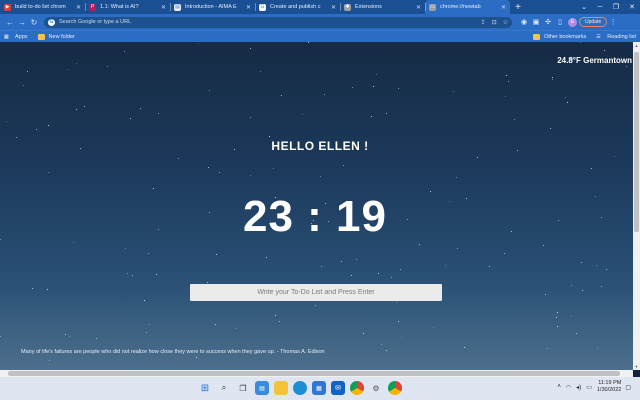  What do you see at coordinates (92, 7) in the screenshot?
I see `favicon-icon: P` at bounding box center [92, 7].